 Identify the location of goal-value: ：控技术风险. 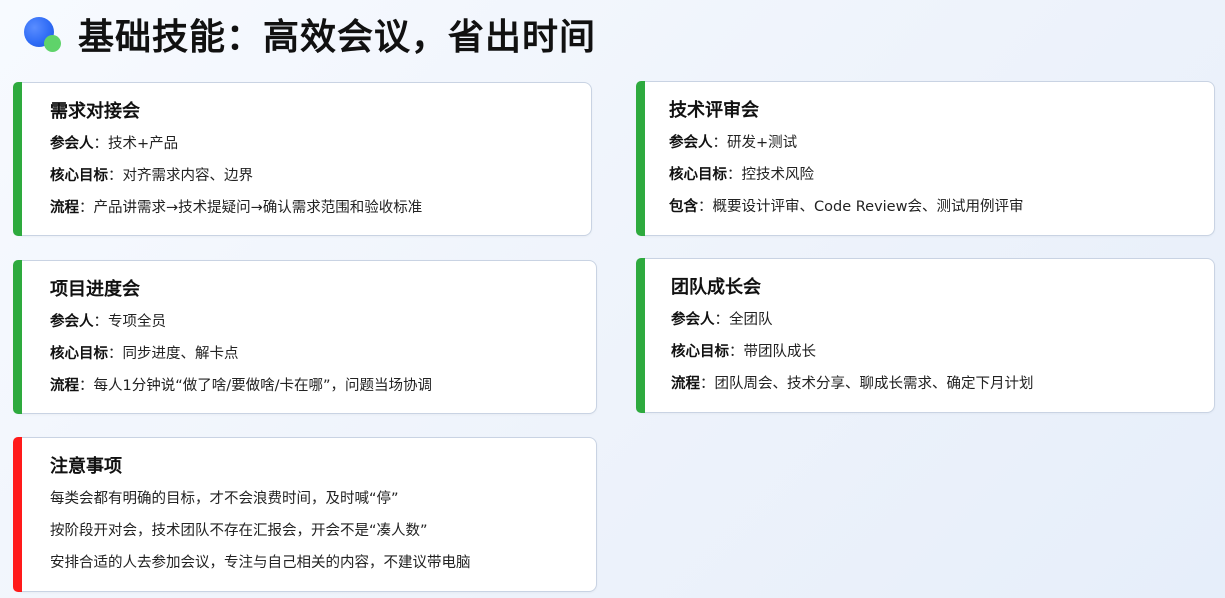
(770, 175).